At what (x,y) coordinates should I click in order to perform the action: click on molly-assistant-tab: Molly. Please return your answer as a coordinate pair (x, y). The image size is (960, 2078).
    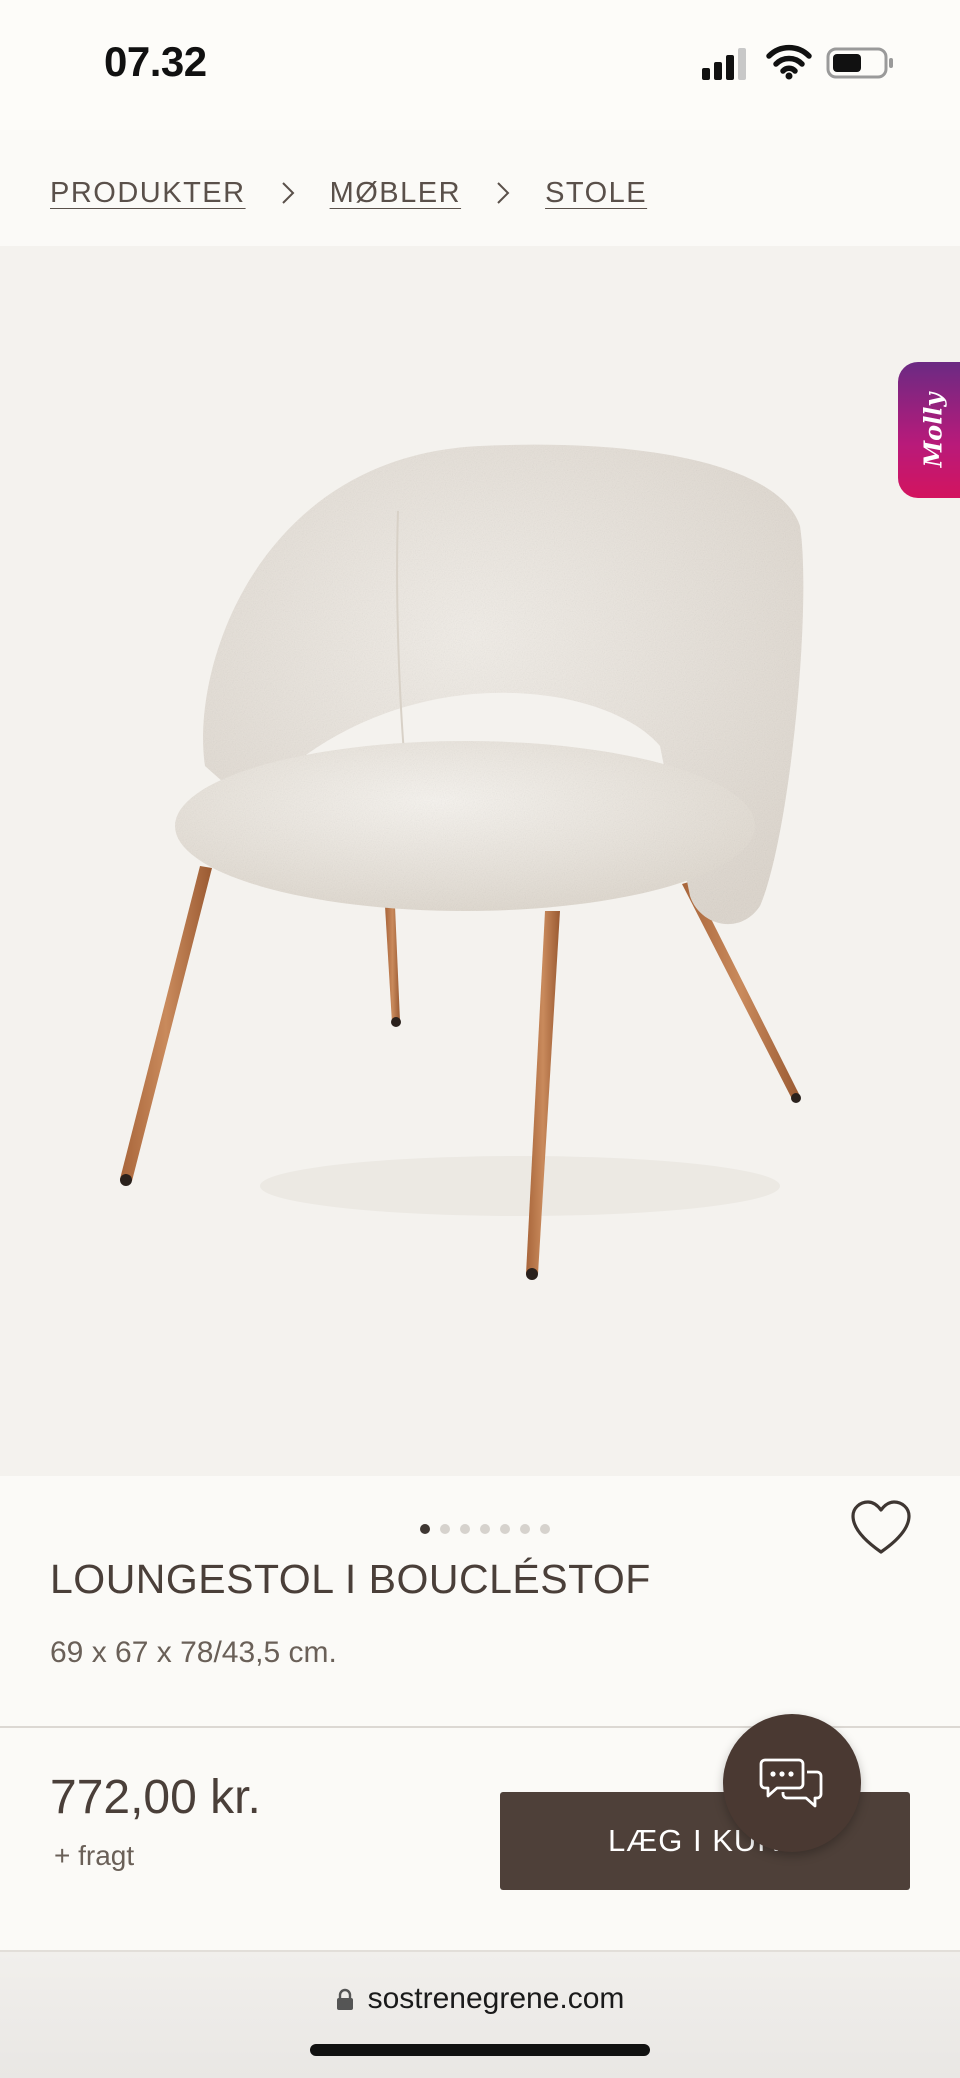
    Looking at the image, I should click on (929, 430).